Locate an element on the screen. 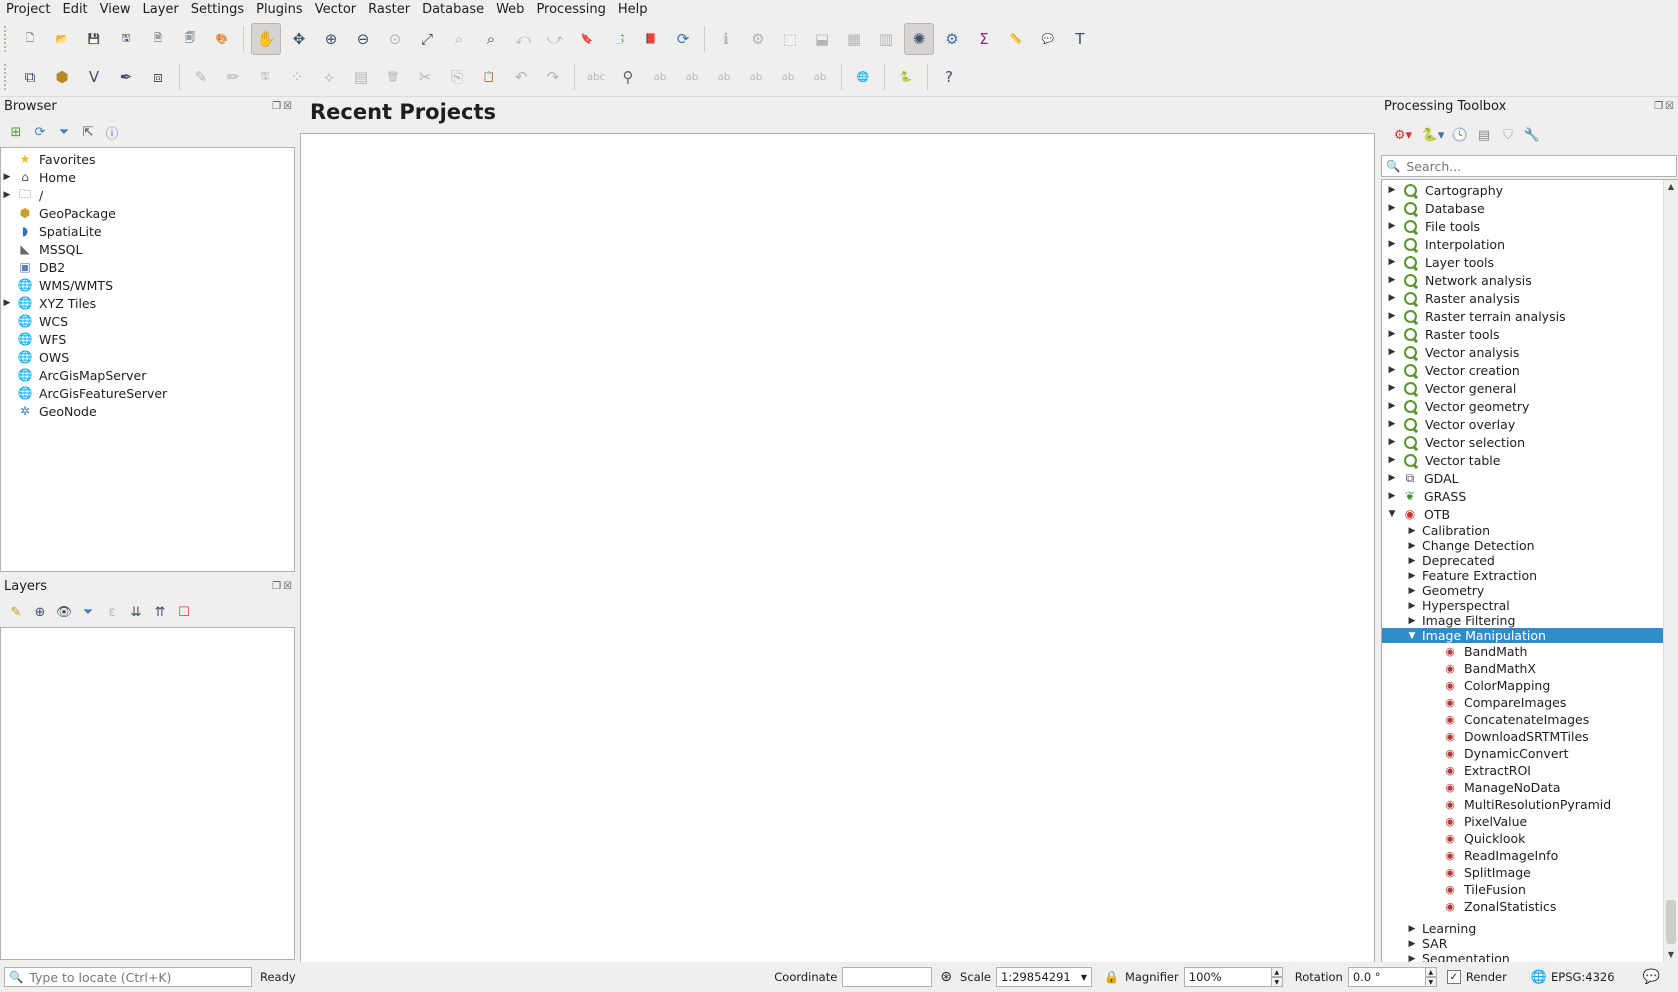  otb-algorithm: ◉ Quicklook is located at coordinates (1523, 838).